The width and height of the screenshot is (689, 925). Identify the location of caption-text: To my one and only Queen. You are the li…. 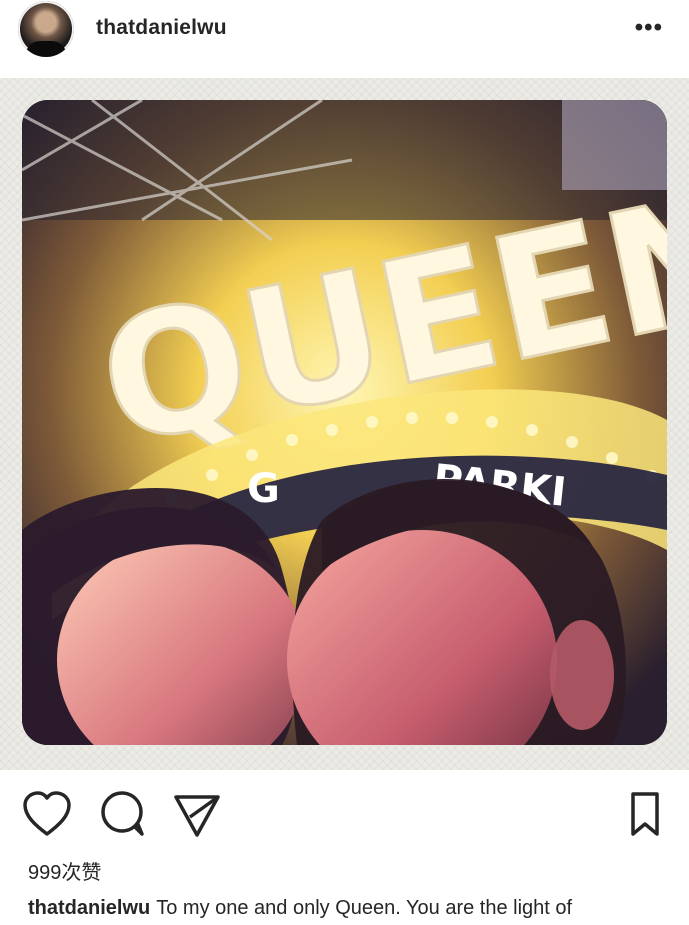
(364, 908).